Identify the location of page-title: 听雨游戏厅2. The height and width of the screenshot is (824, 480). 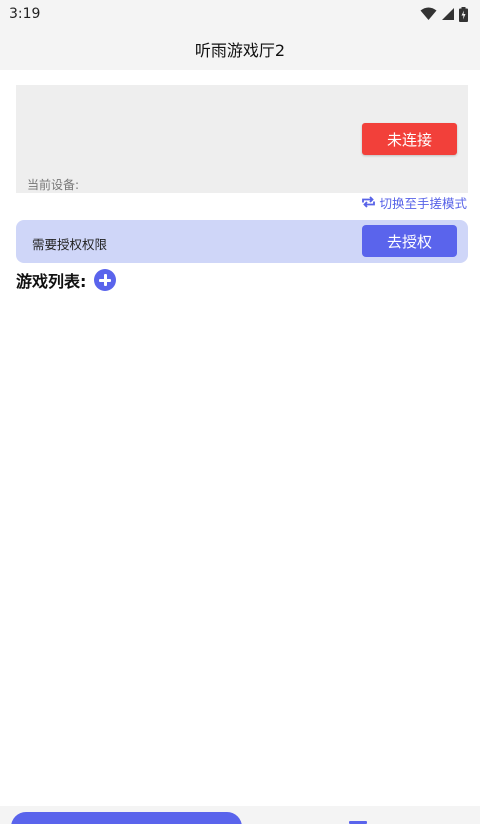
(240, 50).